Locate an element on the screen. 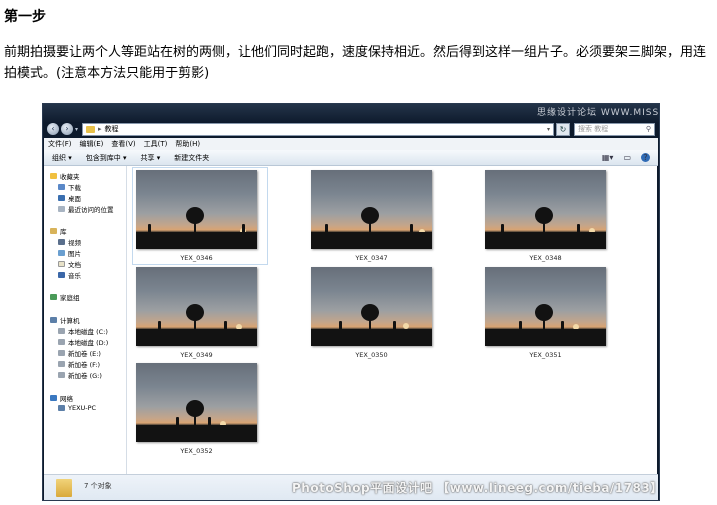 The width and height of the screenshot is (717, 505). organize-button: 组织 ▾ is located at coordinates (62, 158).